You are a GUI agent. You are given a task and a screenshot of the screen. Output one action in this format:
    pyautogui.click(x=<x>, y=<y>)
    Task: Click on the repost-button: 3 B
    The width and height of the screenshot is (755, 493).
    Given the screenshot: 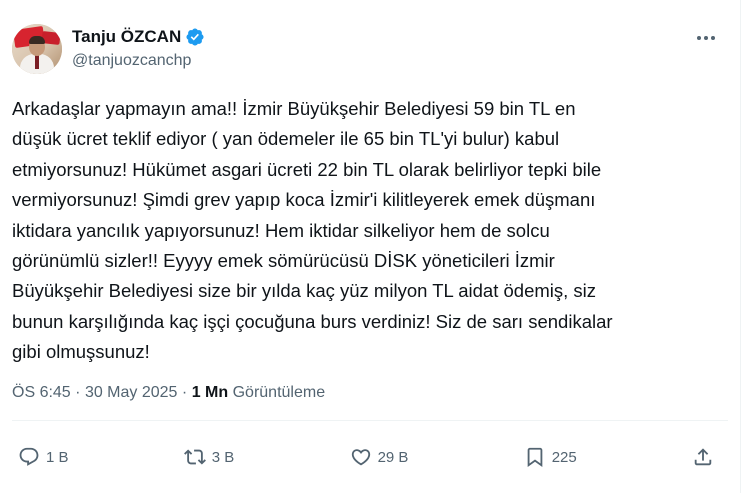 What is the action you would take?
    pyautogui.click(x=209, y=457)
    